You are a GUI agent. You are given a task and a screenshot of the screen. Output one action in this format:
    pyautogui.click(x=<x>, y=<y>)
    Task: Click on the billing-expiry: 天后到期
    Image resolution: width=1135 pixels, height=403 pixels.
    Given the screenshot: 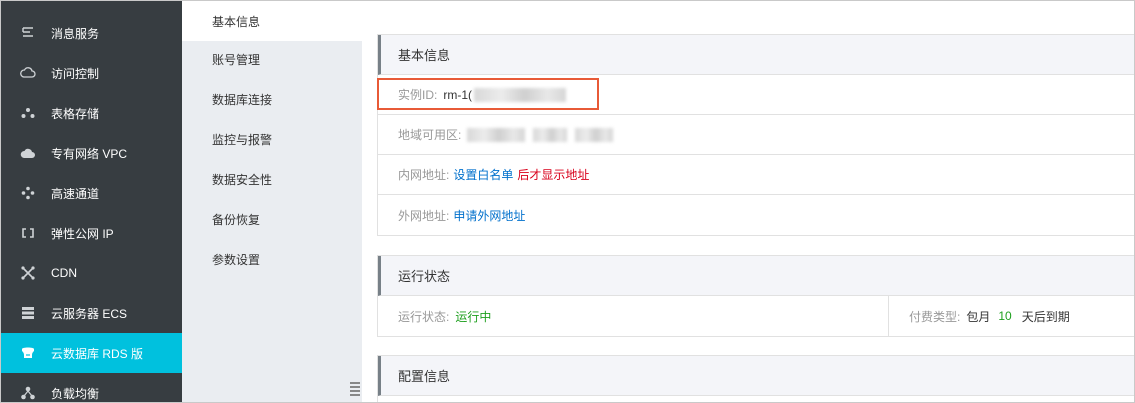 What is the action you would take?
    pyautogui.click(x=1045, y=316)
    